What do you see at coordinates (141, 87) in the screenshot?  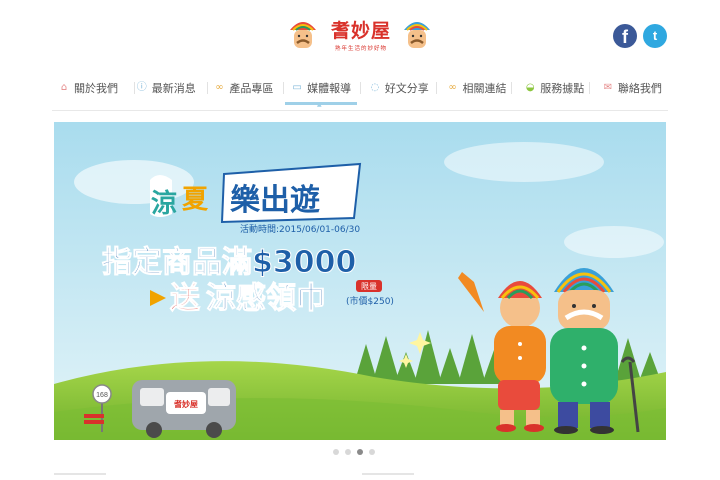 I see `info-icon: ⓘ` at bounding box center [141, 87].